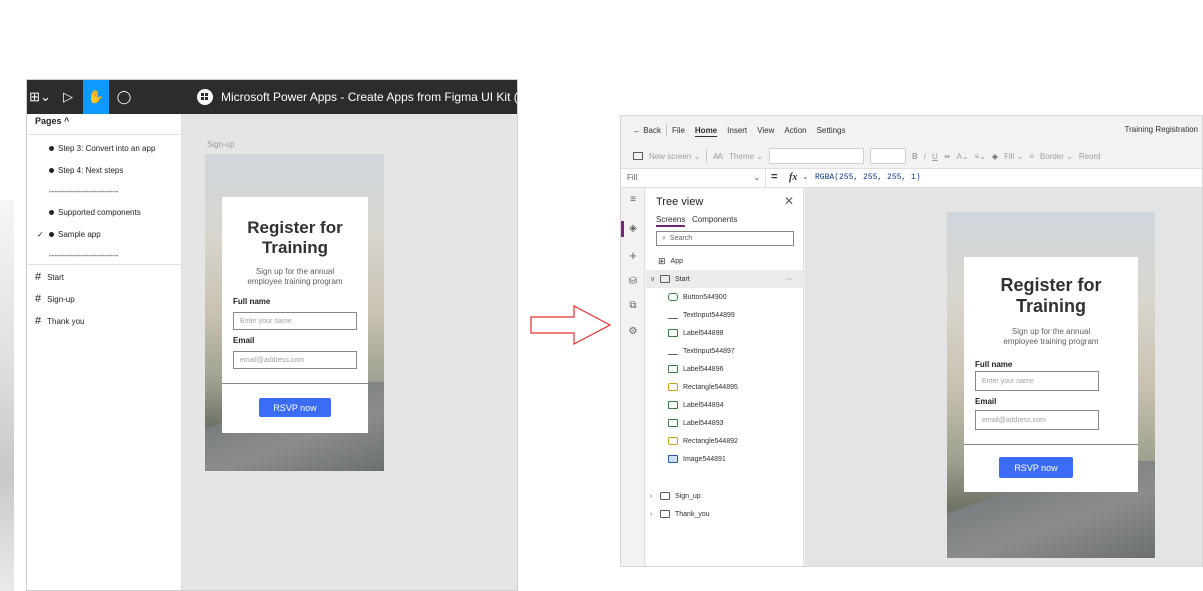 This screenshot has height=591, width=1203. What do you see at coordinates (7, 395) in the screenshot?
I see `background-edge` at bounding box center [7, 395].